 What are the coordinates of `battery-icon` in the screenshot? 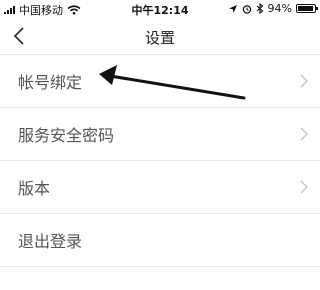 It's located at (307, 8).